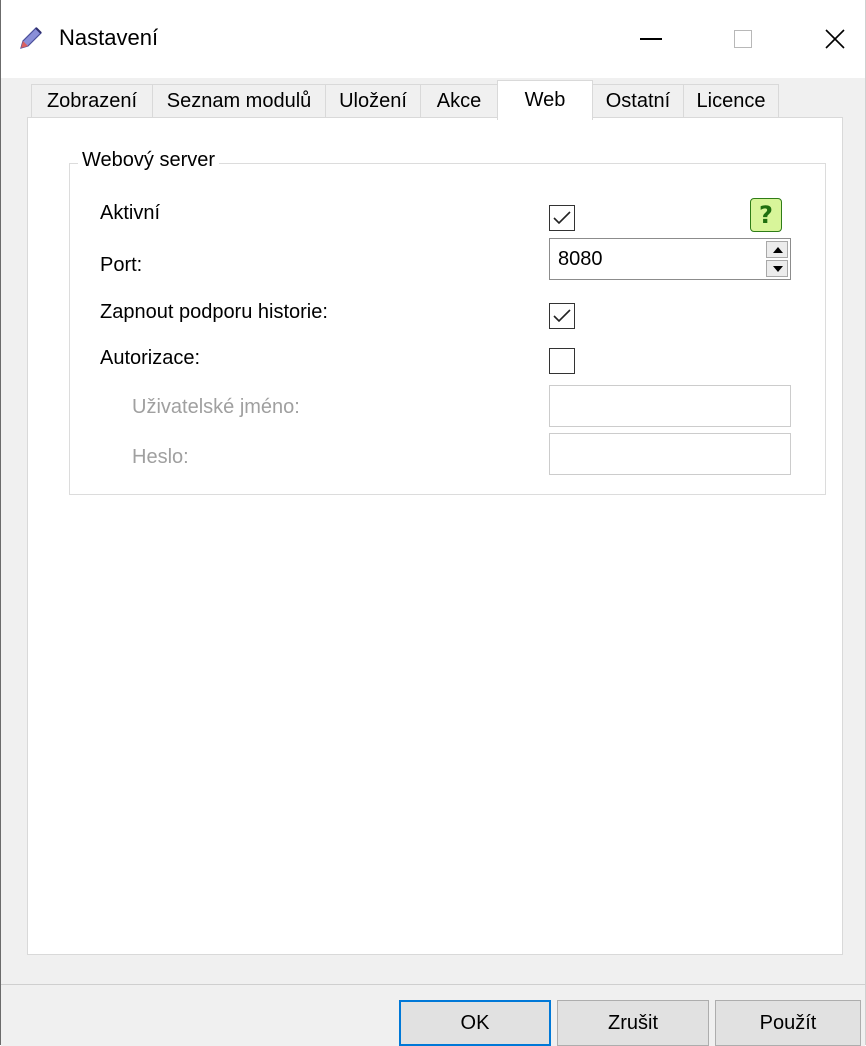 This screenshot has width=866, height=1046. I want to click on authorization-checkbox, so click(562, 361).